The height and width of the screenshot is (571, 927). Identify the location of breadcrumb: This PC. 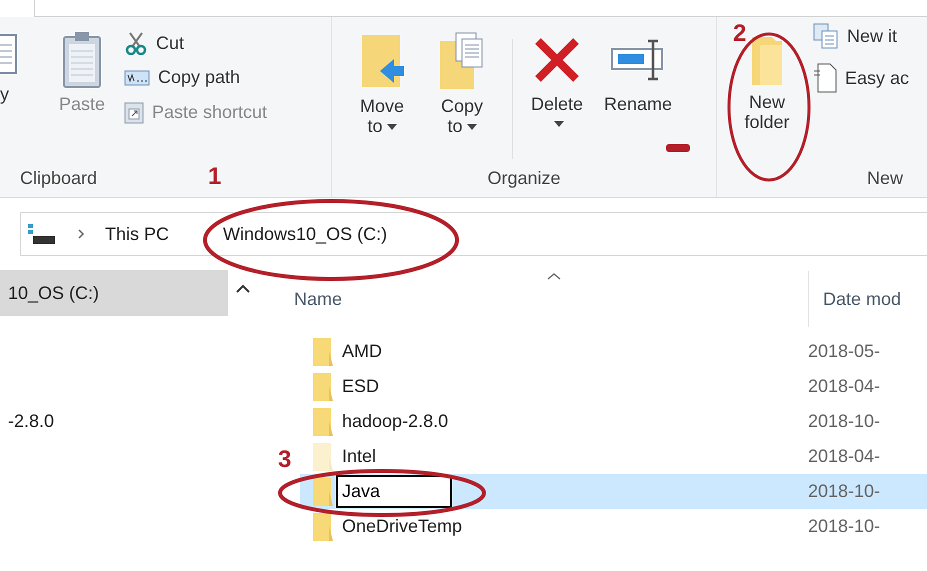
(137, 234).